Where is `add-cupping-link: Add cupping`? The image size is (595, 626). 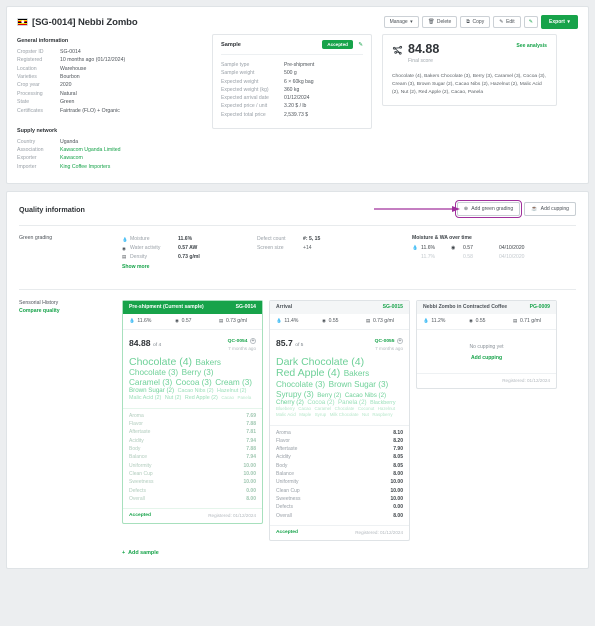
add-cupping-link: Add cupping is located at coordinates (486, 358).